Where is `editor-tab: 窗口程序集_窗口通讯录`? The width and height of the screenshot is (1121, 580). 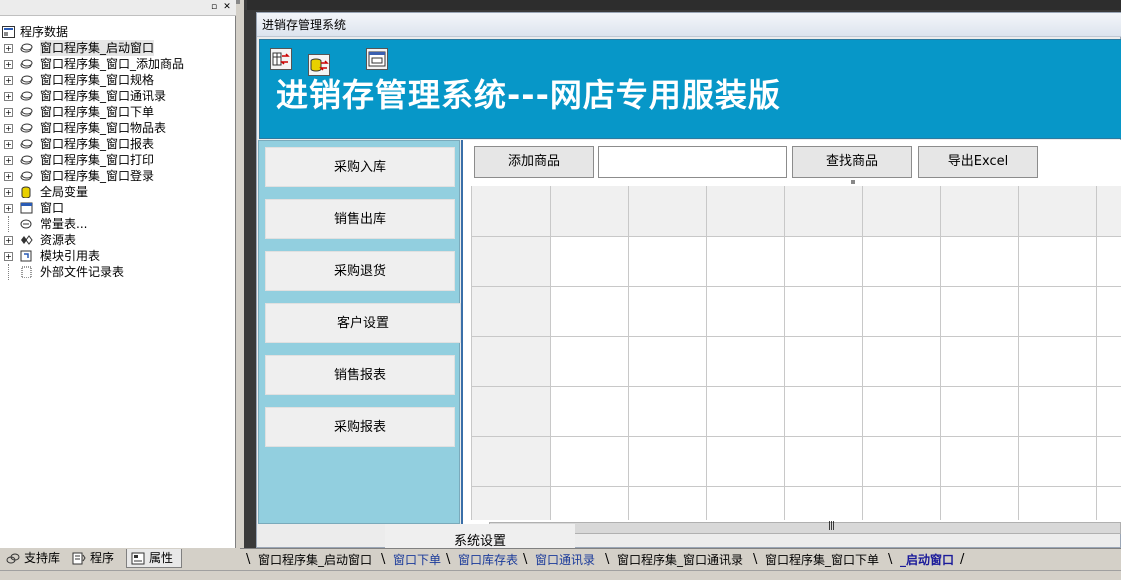 editor-tab: 窗口程序集_窗口通讯录 is located at coordinates (680, 560).